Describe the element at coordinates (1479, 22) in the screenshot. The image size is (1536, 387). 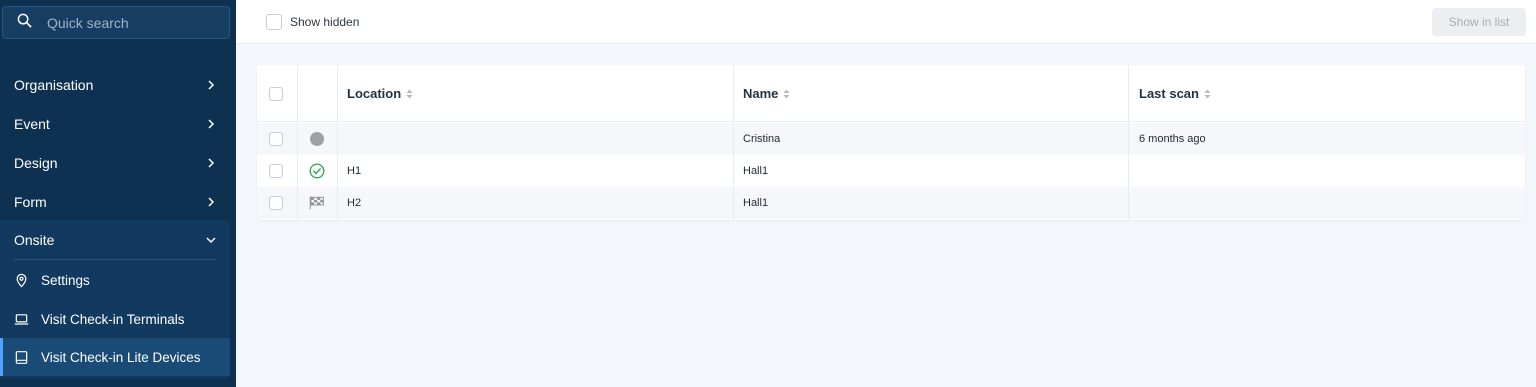
I see `show-in-list-button: Show in list` at that location.